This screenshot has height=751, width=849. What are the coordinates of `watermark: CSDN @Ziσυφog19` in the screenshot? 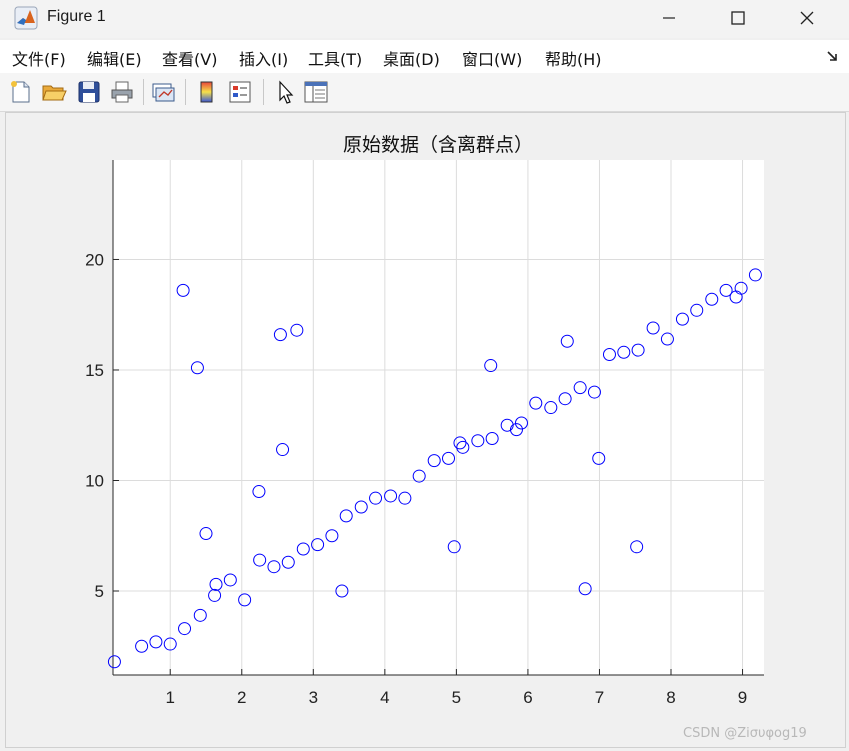 It's located at (745, 733).